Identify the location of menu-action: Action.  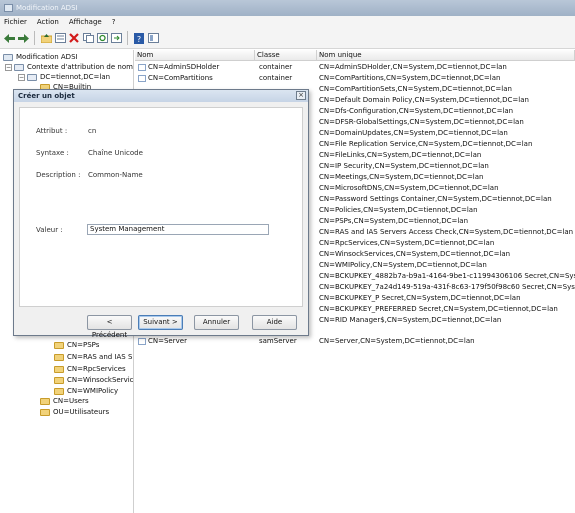
(48, 22).